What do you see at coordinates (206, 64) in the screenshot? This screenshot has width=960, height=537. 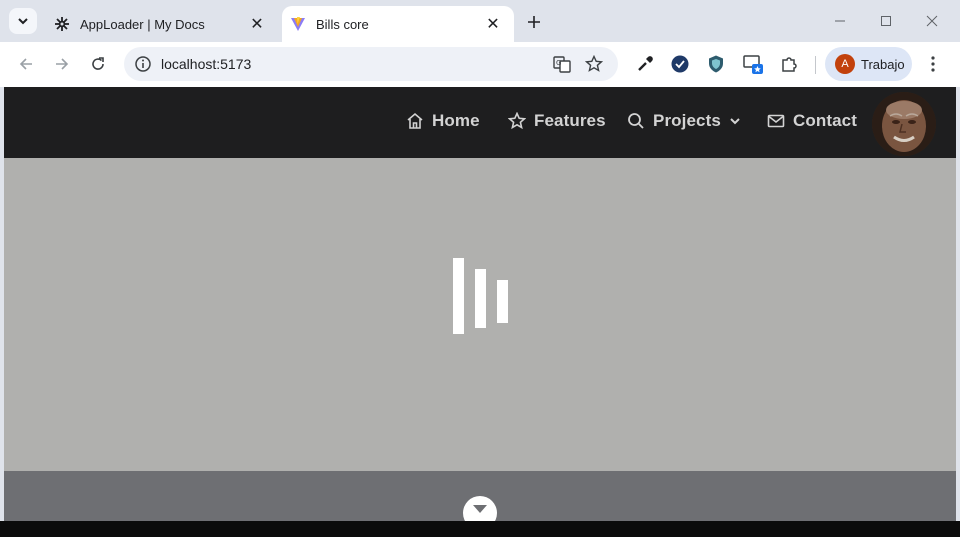 I see `address-text: localhost:5173` at bounding box center [206, 64].